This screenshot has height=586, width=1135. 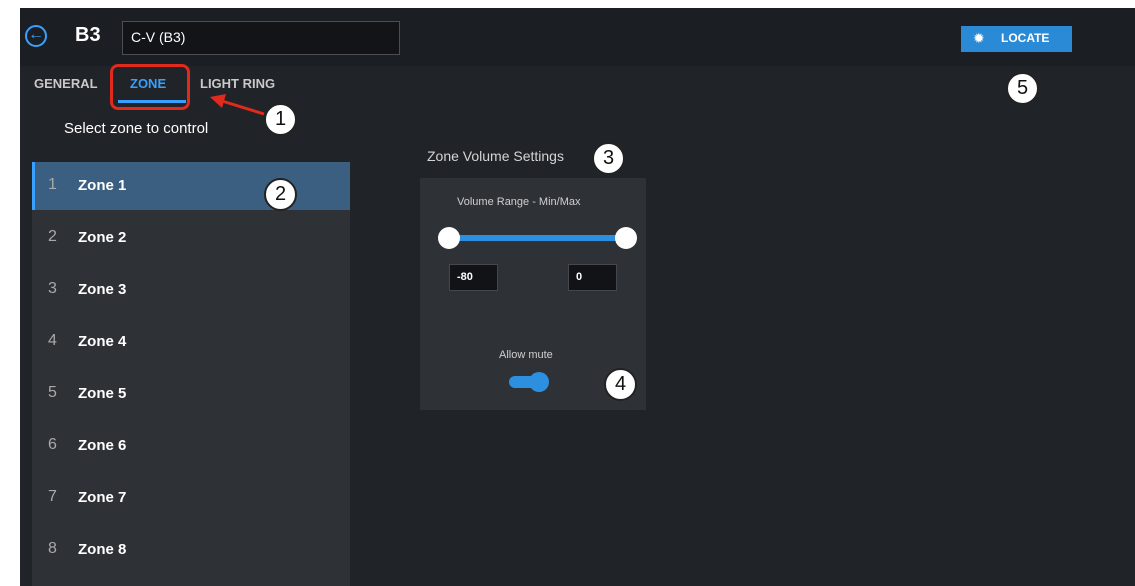 I want to click on zone-item-8: 8 Zone 8, so click(x=191, y=550).